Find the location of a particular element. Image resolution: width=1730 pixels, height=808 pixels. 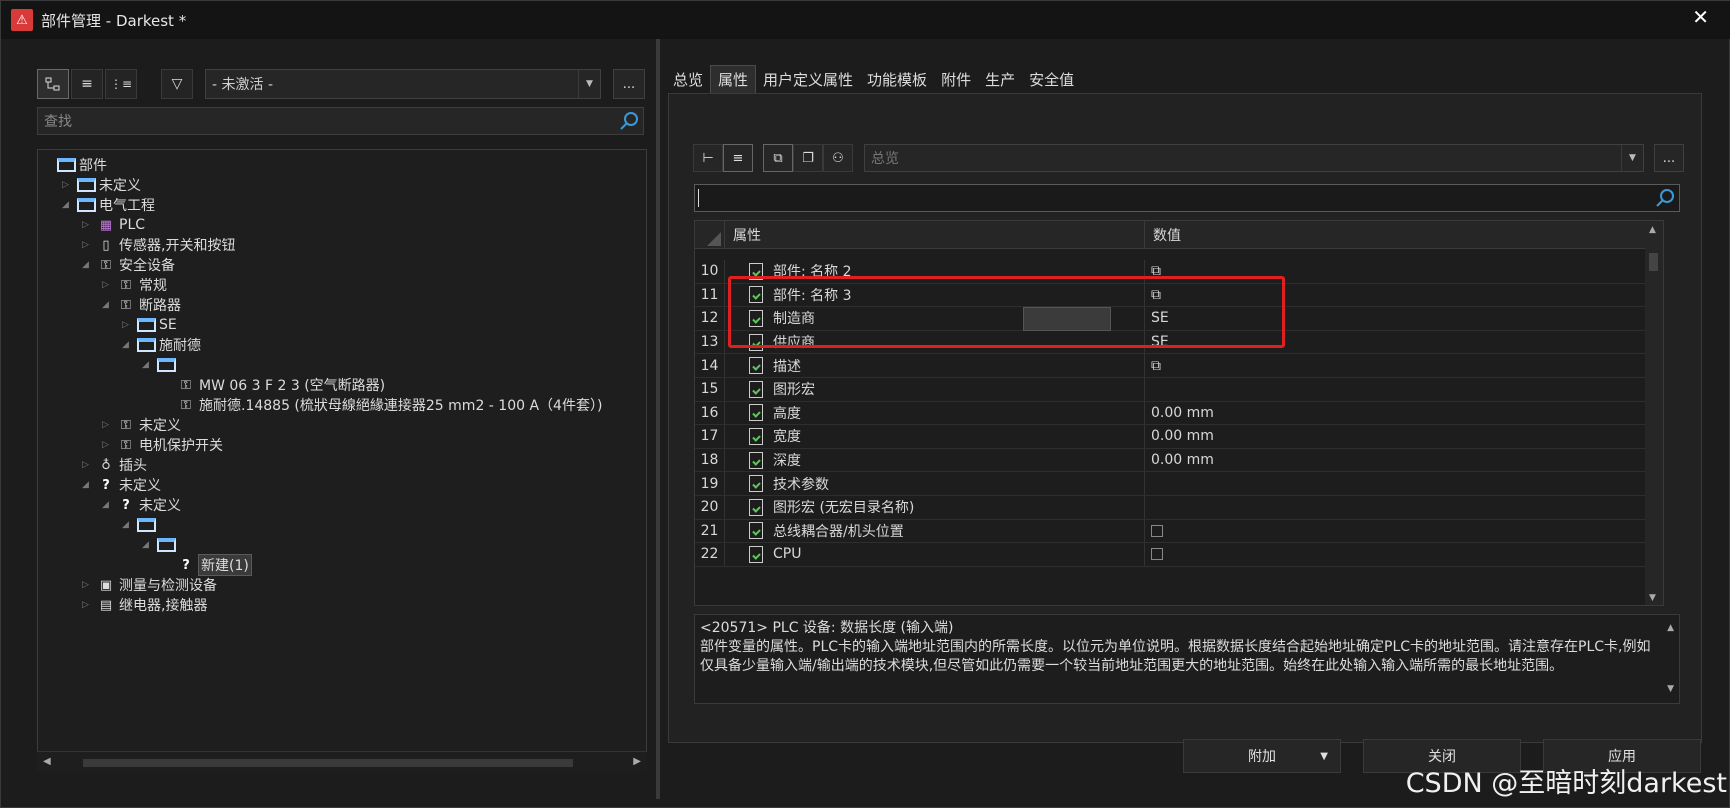

tree-toggle-button: ⊢ is located at coordinates (708, 158).